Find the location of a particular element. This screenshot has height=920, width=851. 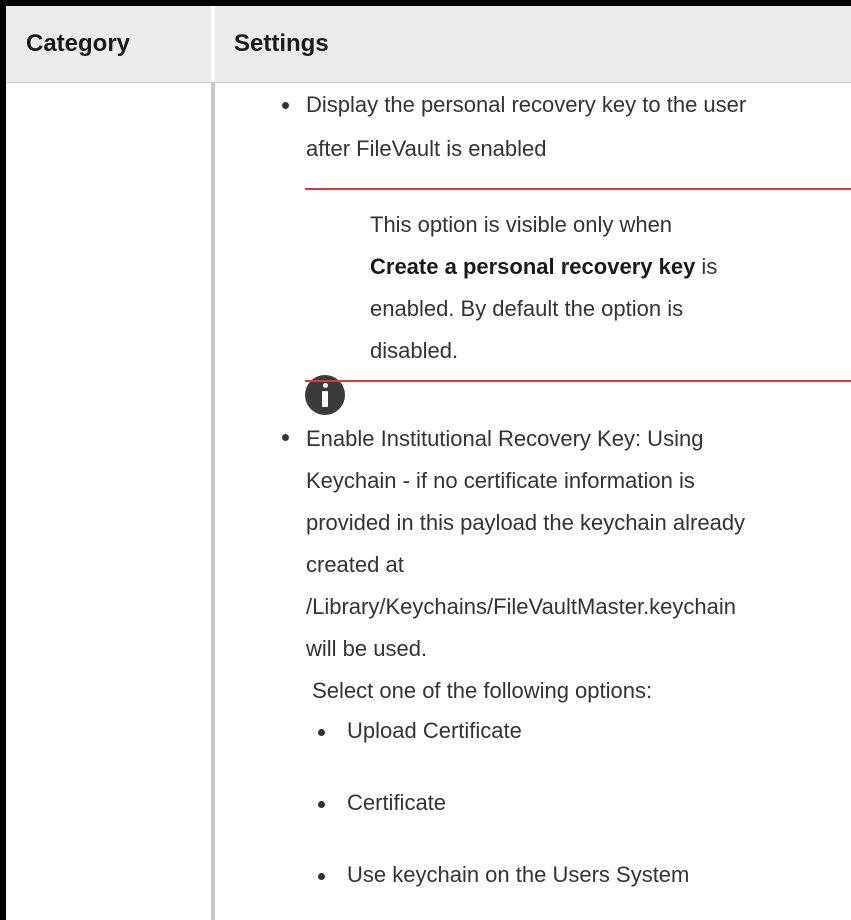

note-after-bold: is is located at coordinates (706, 266).